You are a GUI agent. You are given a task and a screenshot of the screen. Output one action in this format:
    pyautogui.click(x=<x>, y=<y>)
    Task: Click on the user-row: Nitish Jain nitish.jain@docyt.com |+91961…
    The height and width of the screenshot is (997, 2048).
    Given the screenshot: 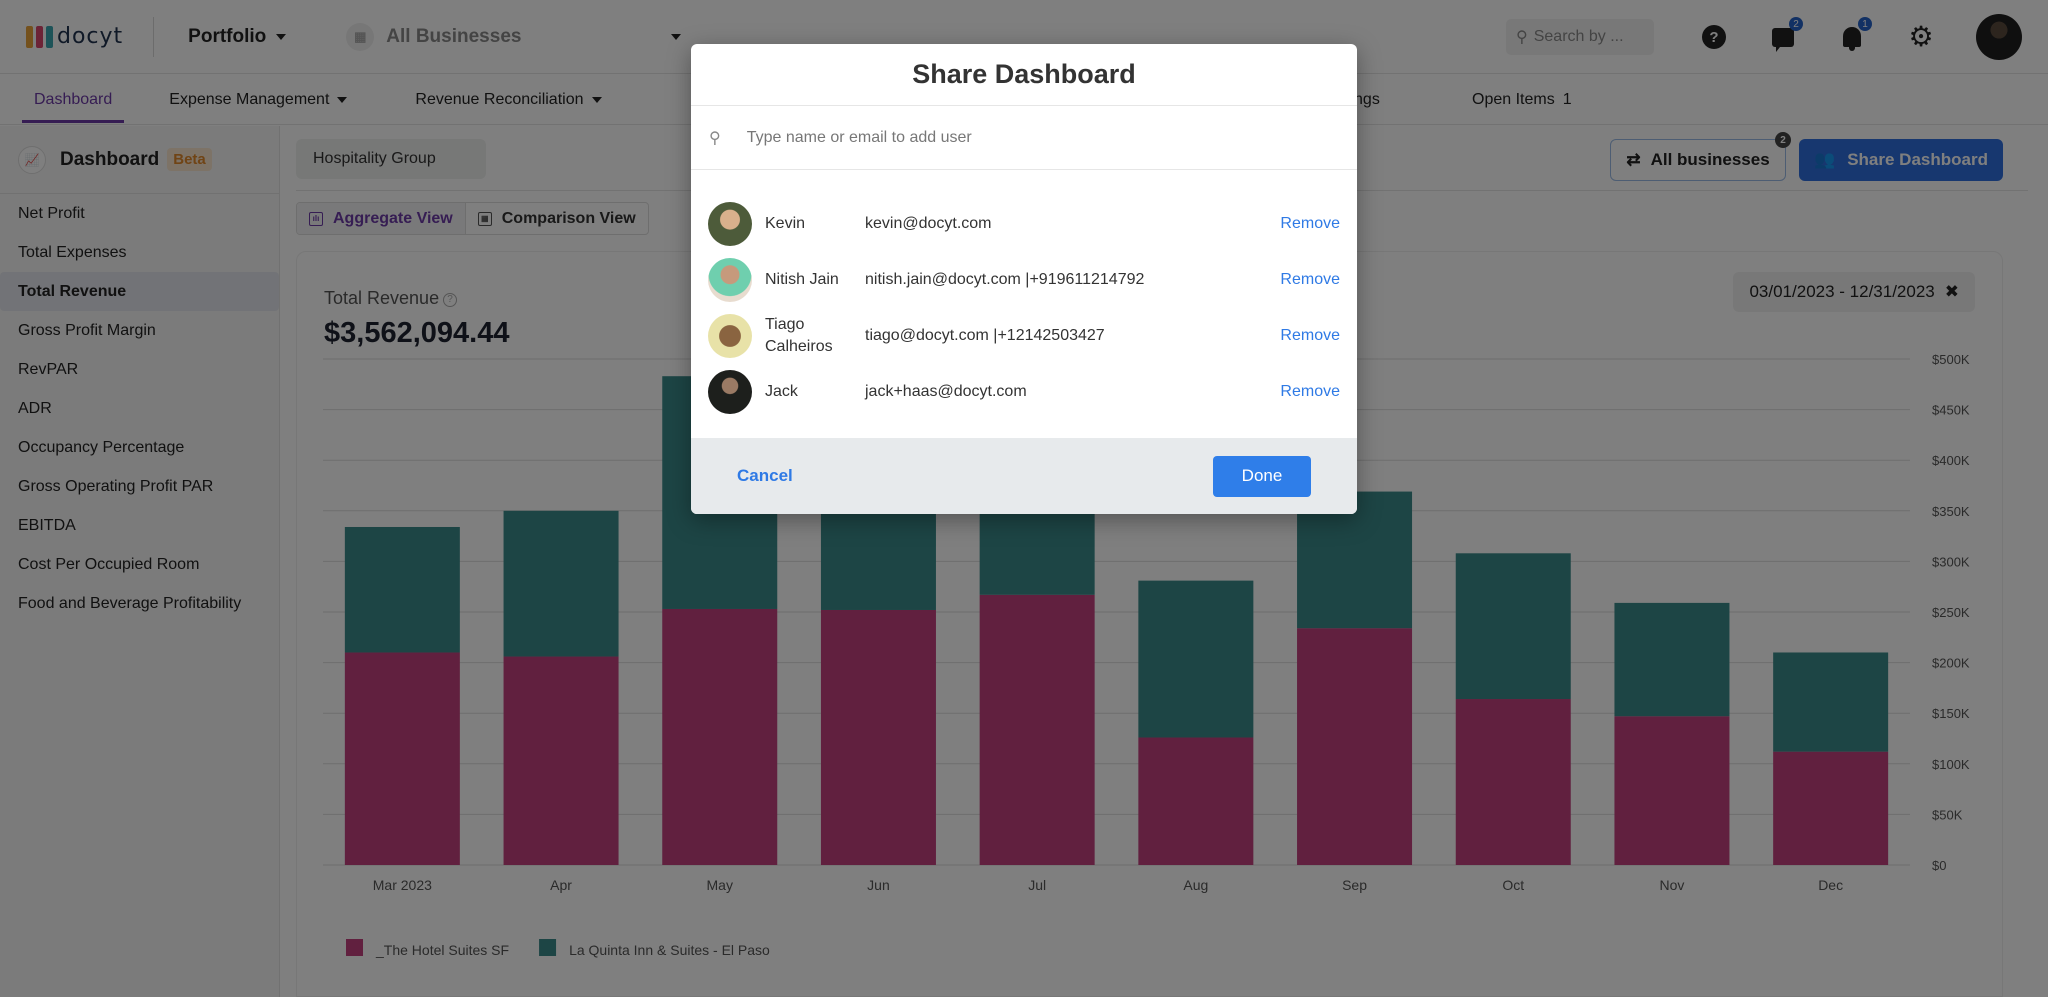 What is the action you would take?
    pyautogui.click(x=1024, y=280)
    